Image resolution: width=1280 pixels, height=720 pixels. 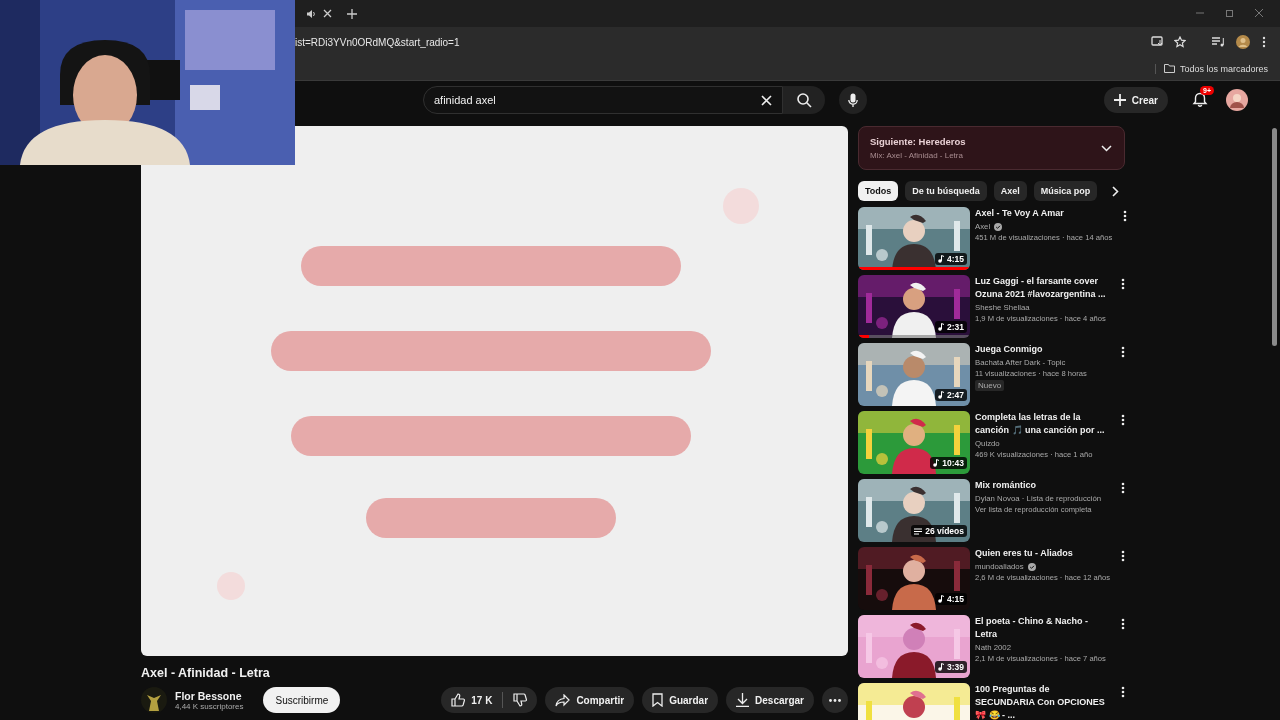 What do you see at coordinates (1230, 13) in the screenshot?
I see `restore-icon` at bounding box center [1230, 13].